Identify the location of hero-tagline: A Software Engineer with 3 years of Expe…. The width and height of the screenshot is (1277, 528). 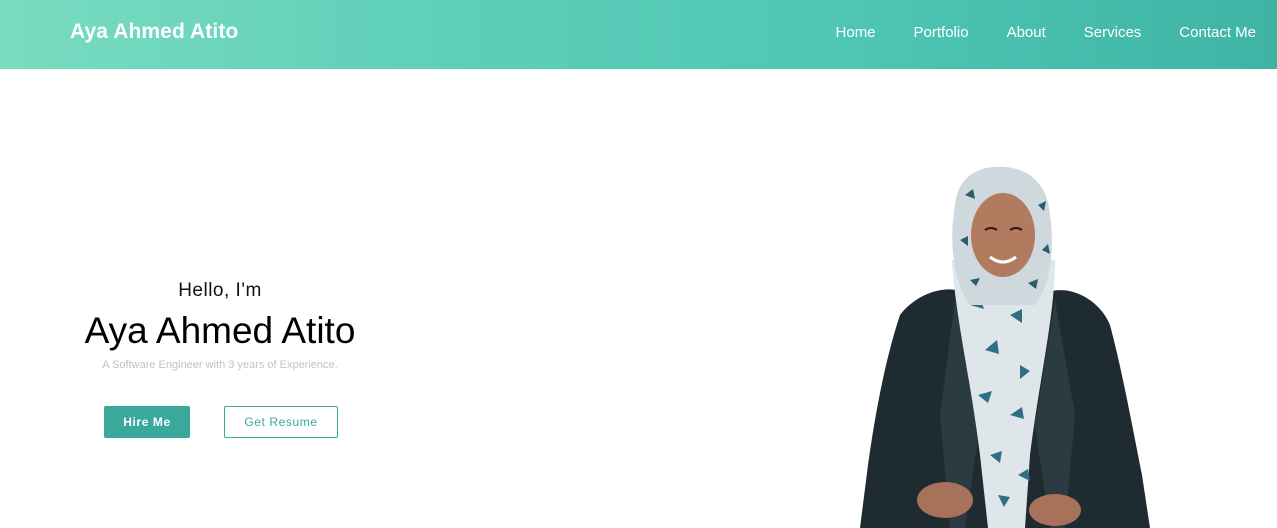
(220, 365).